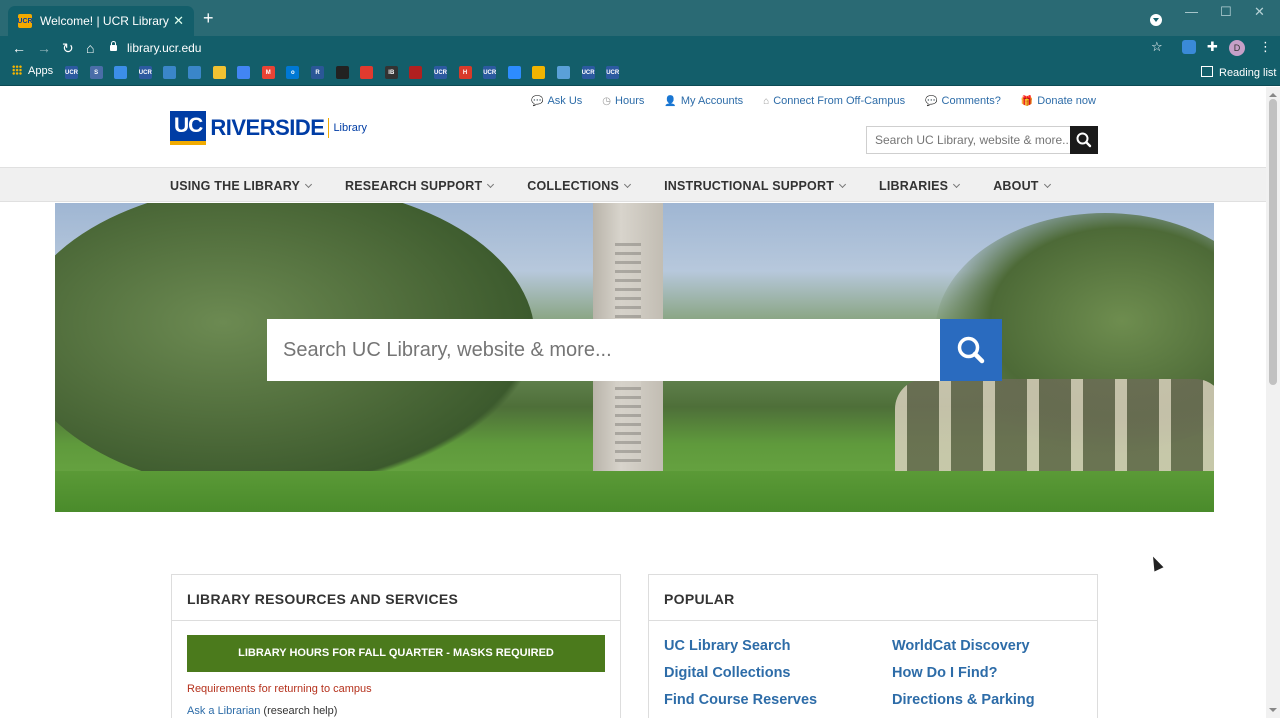 The height and width of the screenshot is (718, 1280). I want to click on nav-research-support: RESEARCH SUPPORT, so click(420, 185).